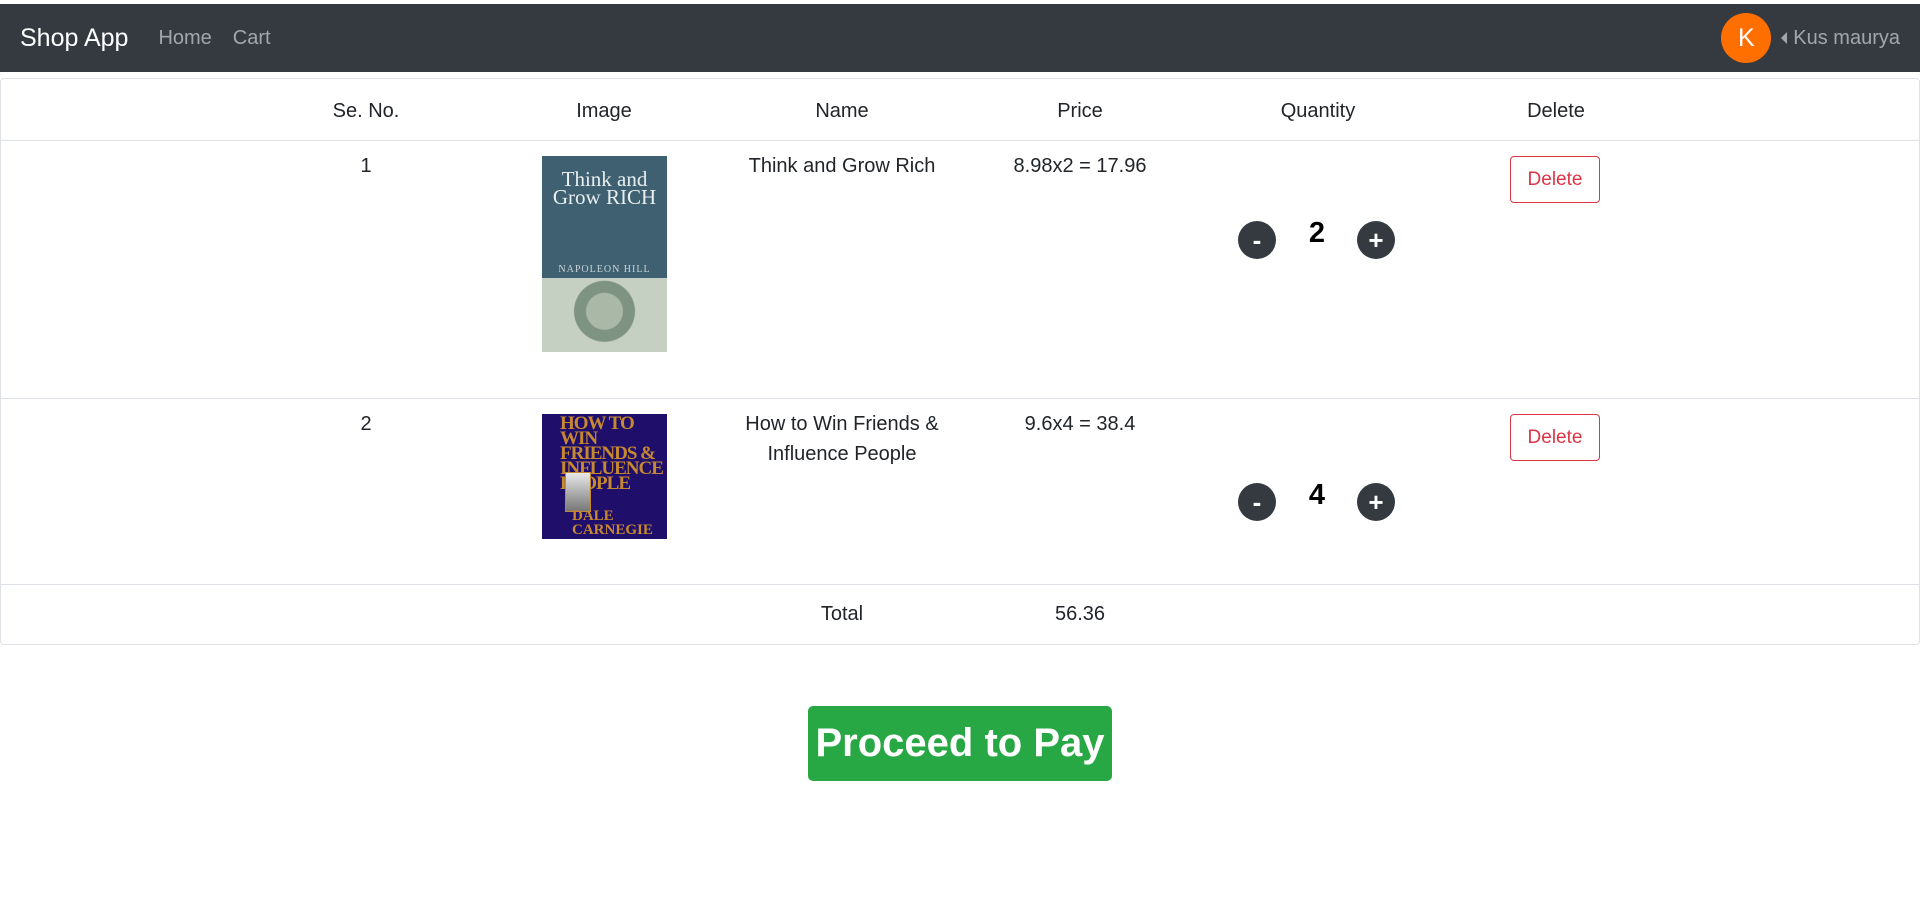 Image resolution: width=1920 pixels, height=903 pixels. Describe the element at coordinates (1080, 424) in the screenshot. I see `row-price: 9.6x4 = 38.4` at that location.